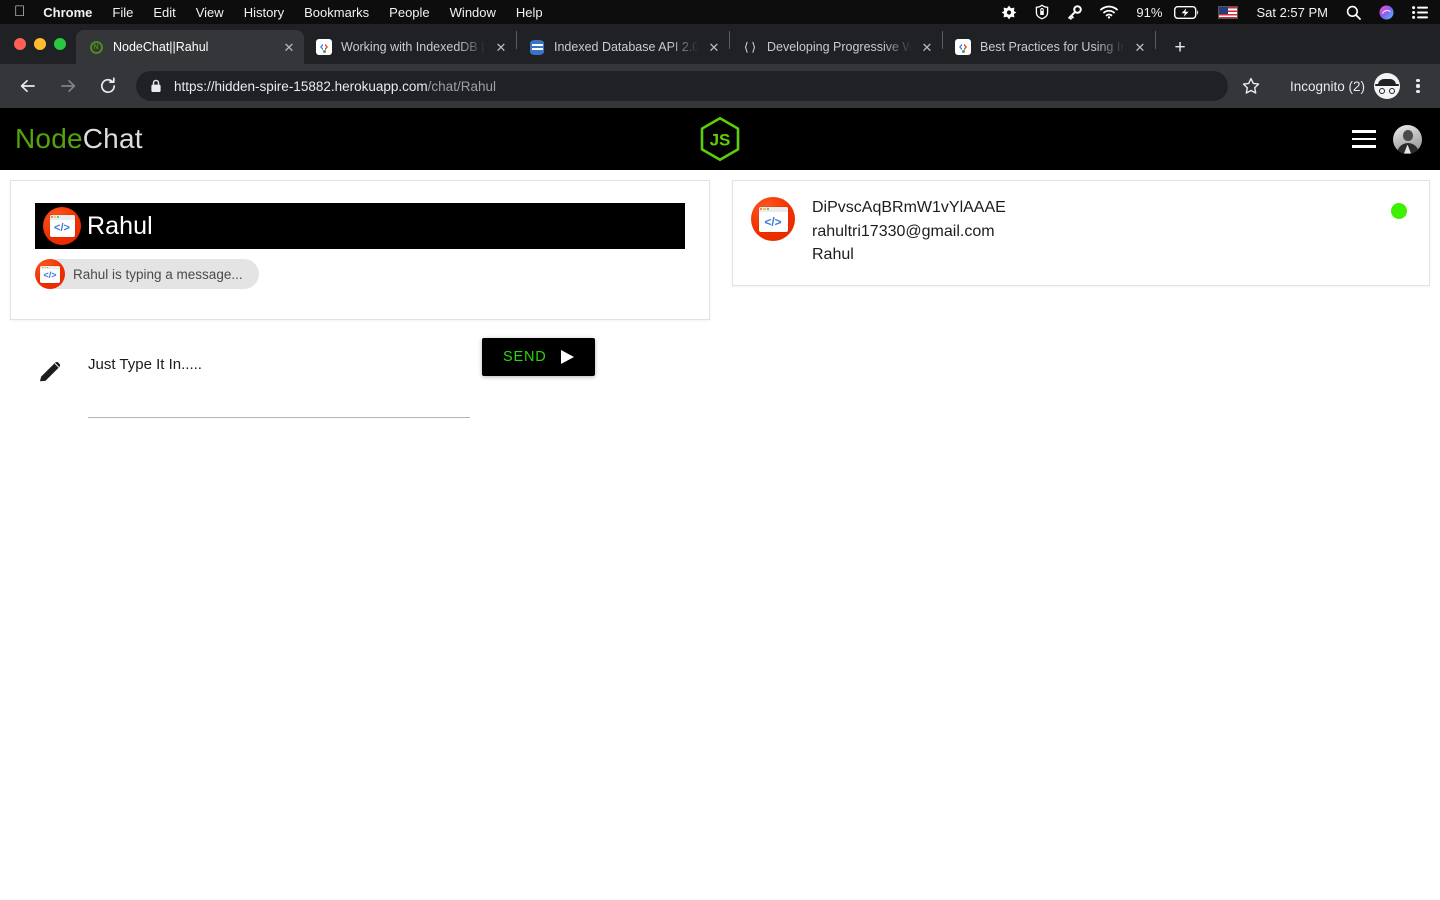 Image resolution: width=1440 pixels, height=900 pixels. Describe the element at coordinates (1042, 12) in the screenshot. I see `vpn-shield-icon` at that location.